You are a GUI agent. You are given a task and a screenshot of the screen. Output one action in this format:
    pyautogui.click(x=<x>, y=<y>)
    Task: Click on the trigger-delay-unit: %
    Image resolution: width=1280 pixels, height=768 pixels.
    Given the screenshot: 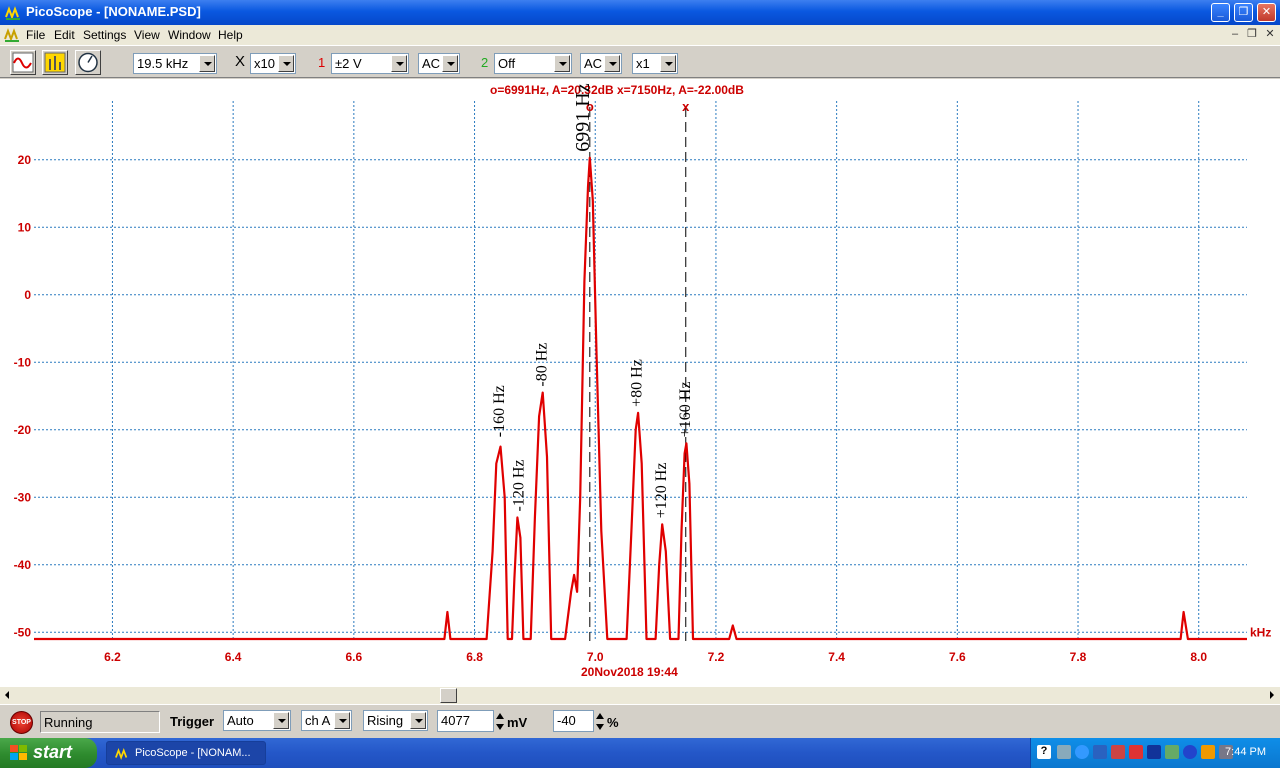 What is the action you would take?
    pyautogui.click(x=613, y=722)
    